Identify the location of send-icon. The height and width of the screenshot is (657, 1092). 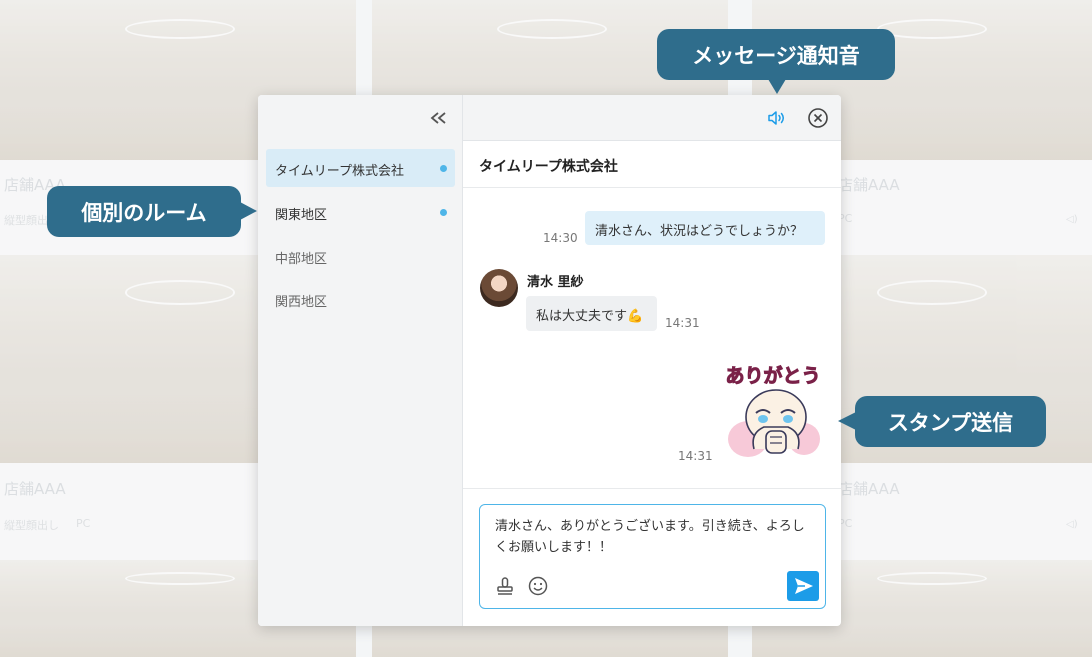
(804, 586).